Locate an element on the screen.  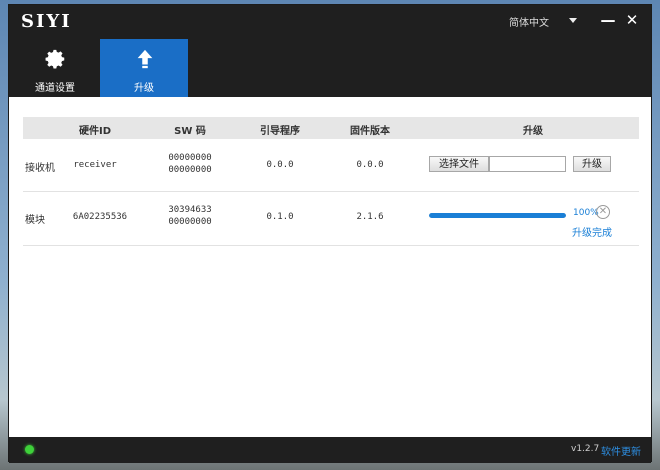
firmware-version: 2.1.6 is located at coordinates (370, 217).